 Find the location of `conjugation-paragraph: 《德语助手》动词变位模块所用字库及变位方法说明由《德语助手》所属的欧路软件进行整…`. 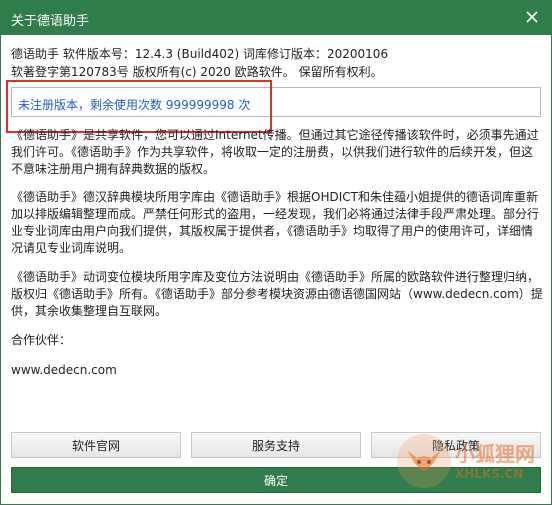

conjugation-paragraph: 《德语助手》动词变位模块所用字库及变位方法说明由《德语助手》所属的欧路软件进行整… is located at coordinates (277, 294).